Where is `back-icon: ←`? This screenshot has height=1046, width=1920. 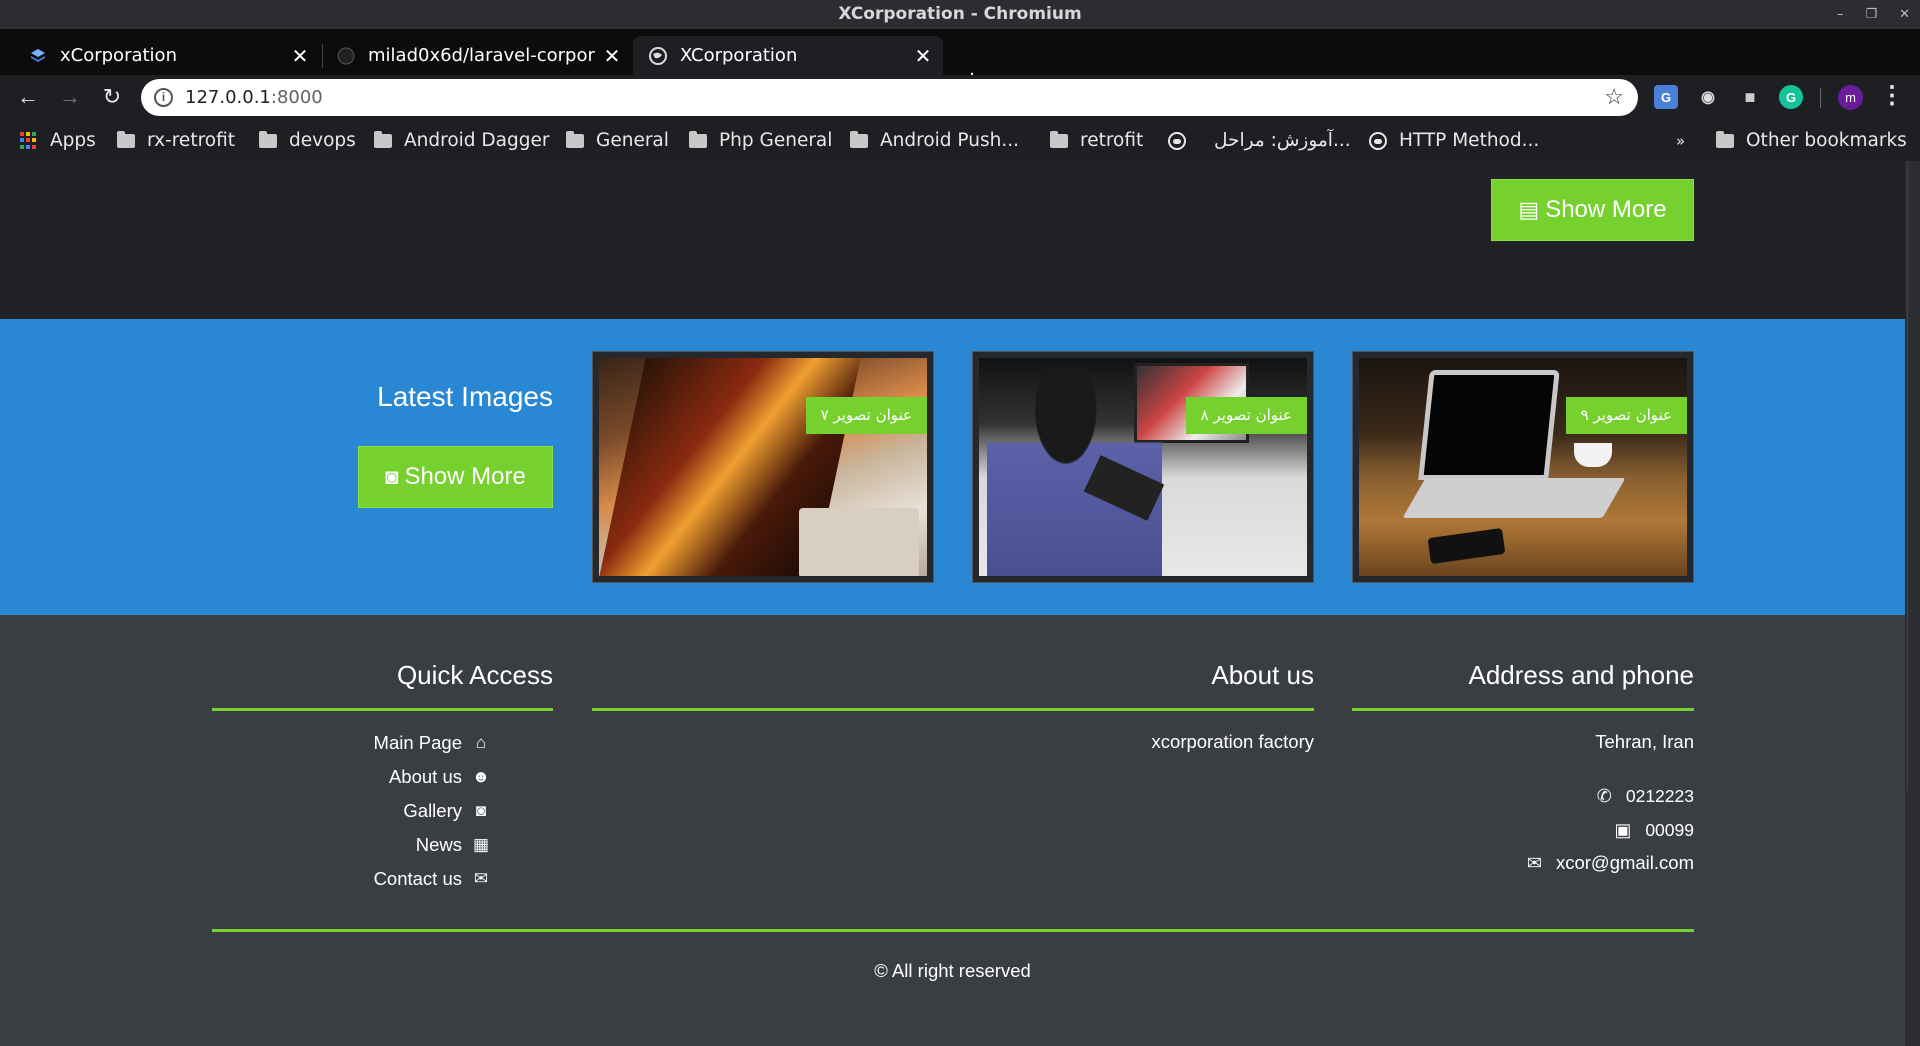 back-icon: ← is located at coordinates (28, 97).